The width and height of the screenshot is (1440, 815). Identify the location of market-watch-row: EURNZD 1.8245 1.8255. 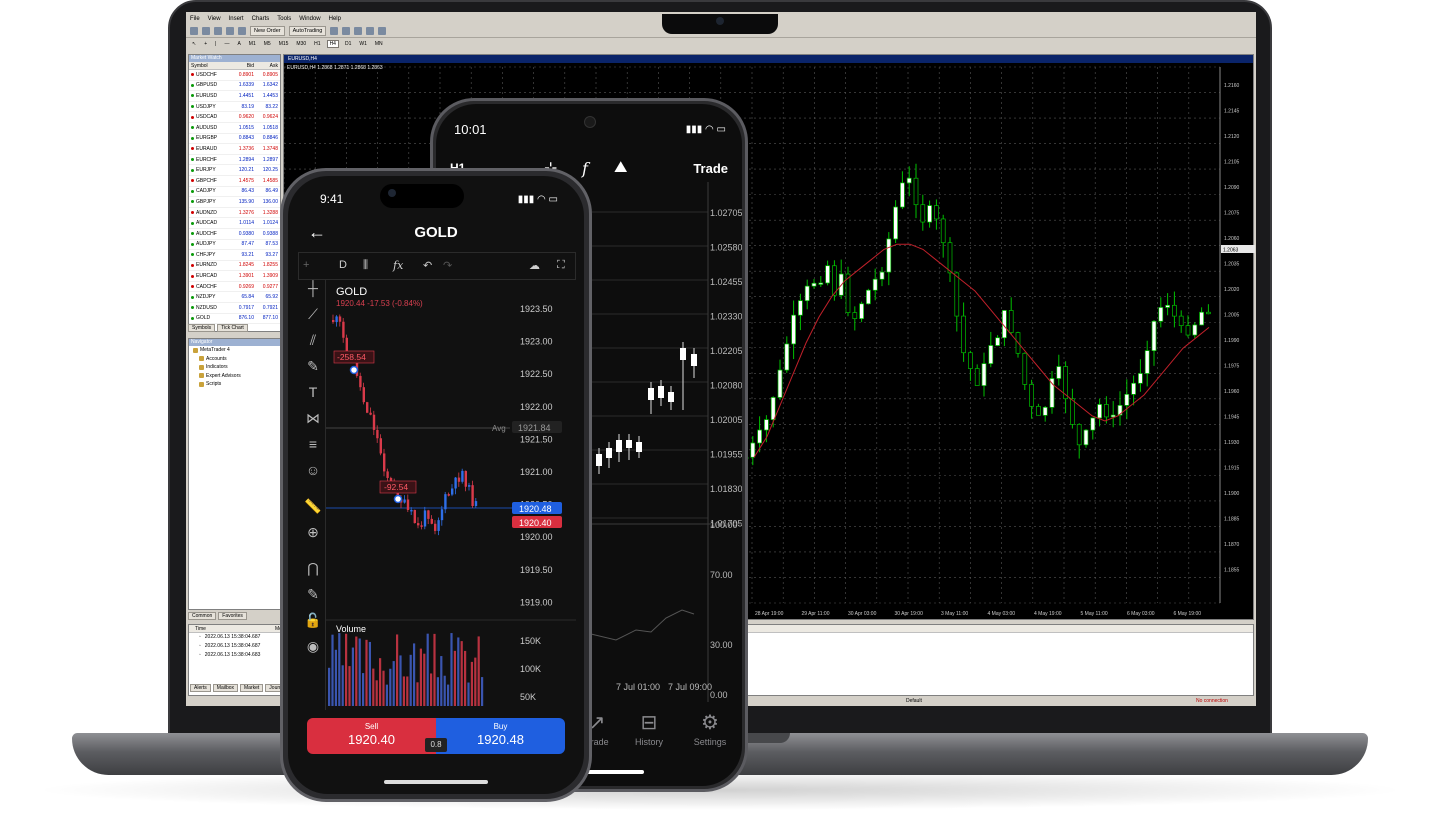
(234, 266).